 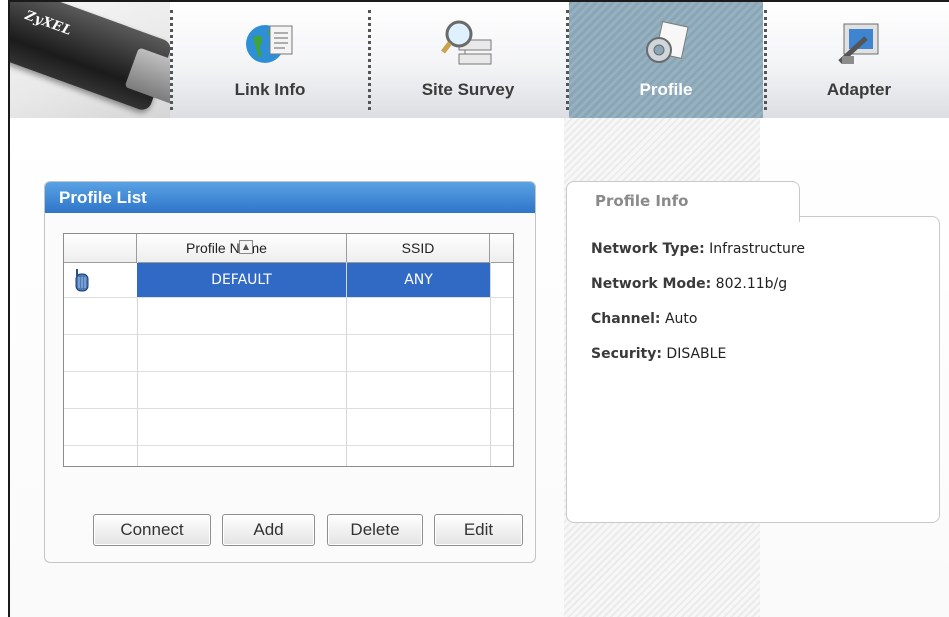 I want to click on channel-value: Auto, so click(x=681, y=319).